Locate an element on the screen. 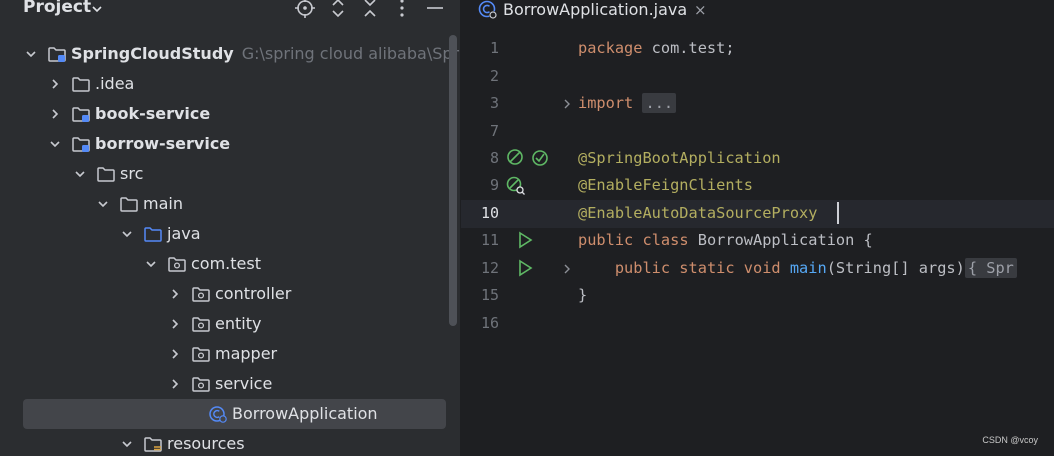 This screenshot has height=456, width=1054. tree-item: main is located at coordinates (230, 204).